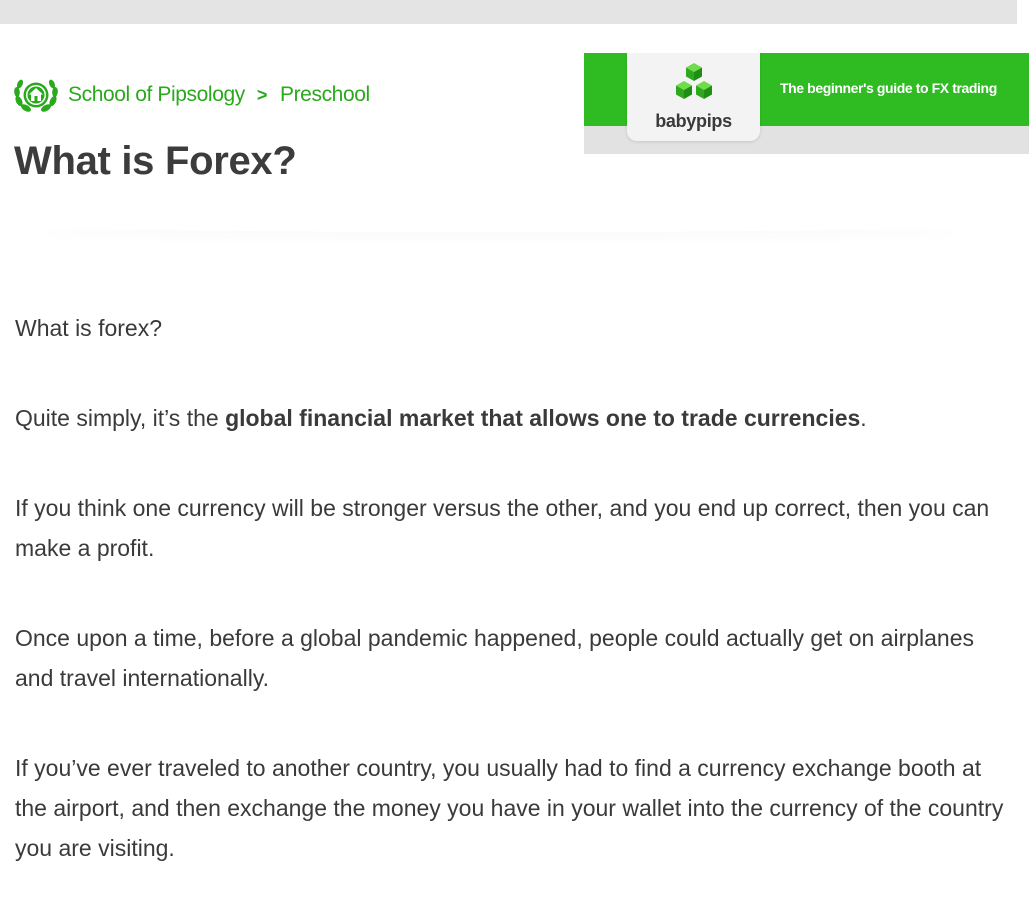 The height and width of the screenshot is (918, 1029). What do you see at coordinates (508, 12) in the screenshot?
I see `browser-top-strip` at bounding box center [508, 12].